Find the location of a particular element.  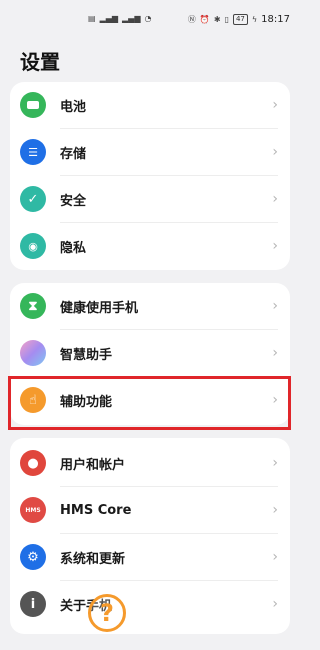

settings-item-label: 电池 is located at coordinates (73, 107).